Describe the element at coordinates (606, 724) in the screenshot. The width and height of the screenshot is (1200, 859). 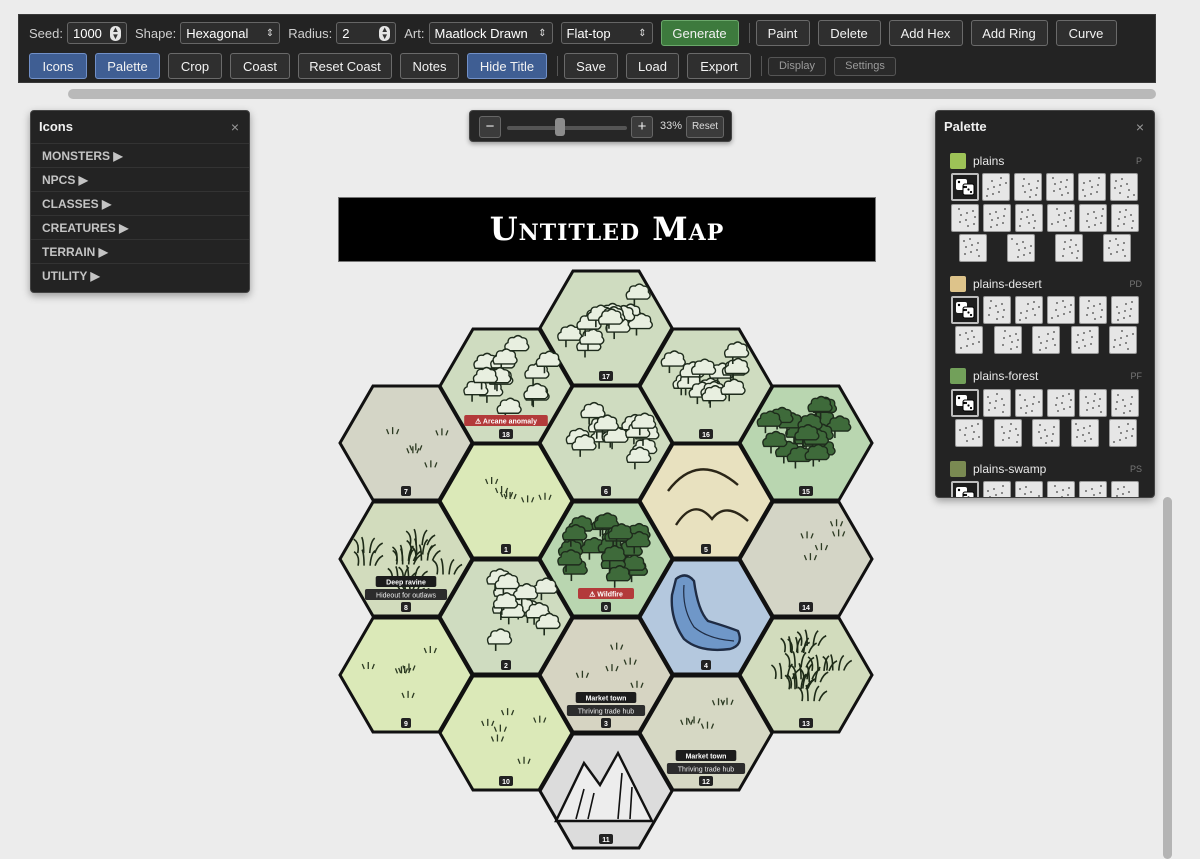
I see `hex-number: 3` at that location.